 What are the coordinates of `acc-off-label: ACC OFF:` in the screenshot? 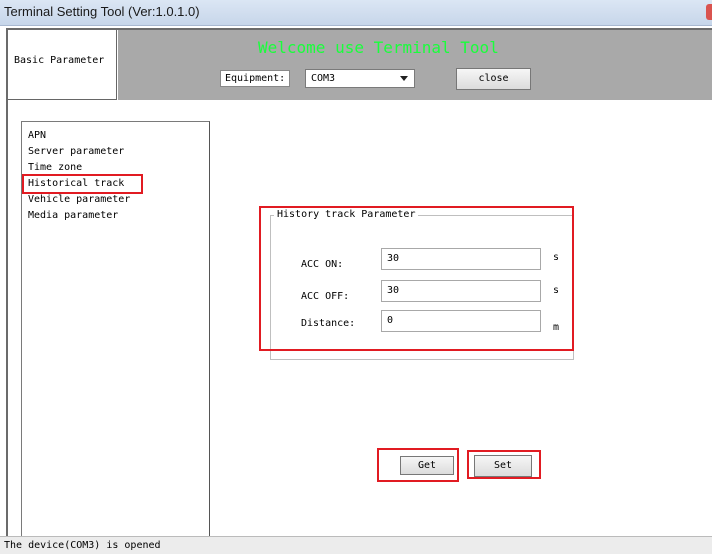 It's located at (325, 296).